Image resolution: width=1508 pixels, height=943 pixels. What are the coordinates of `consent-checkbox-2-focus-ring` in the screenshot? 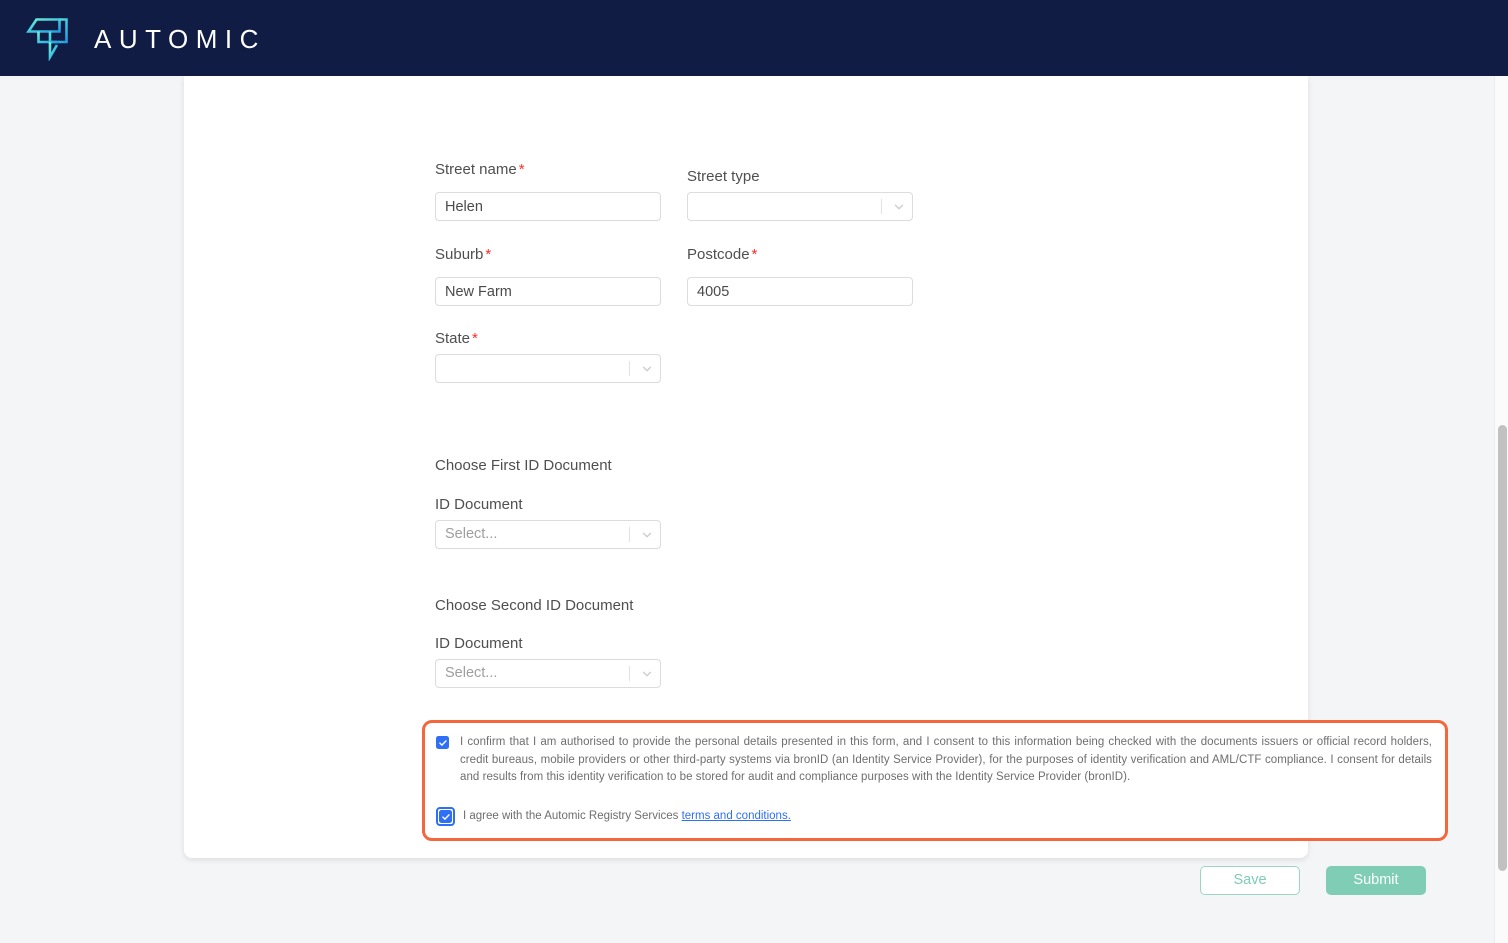 It's located at (445, 816).